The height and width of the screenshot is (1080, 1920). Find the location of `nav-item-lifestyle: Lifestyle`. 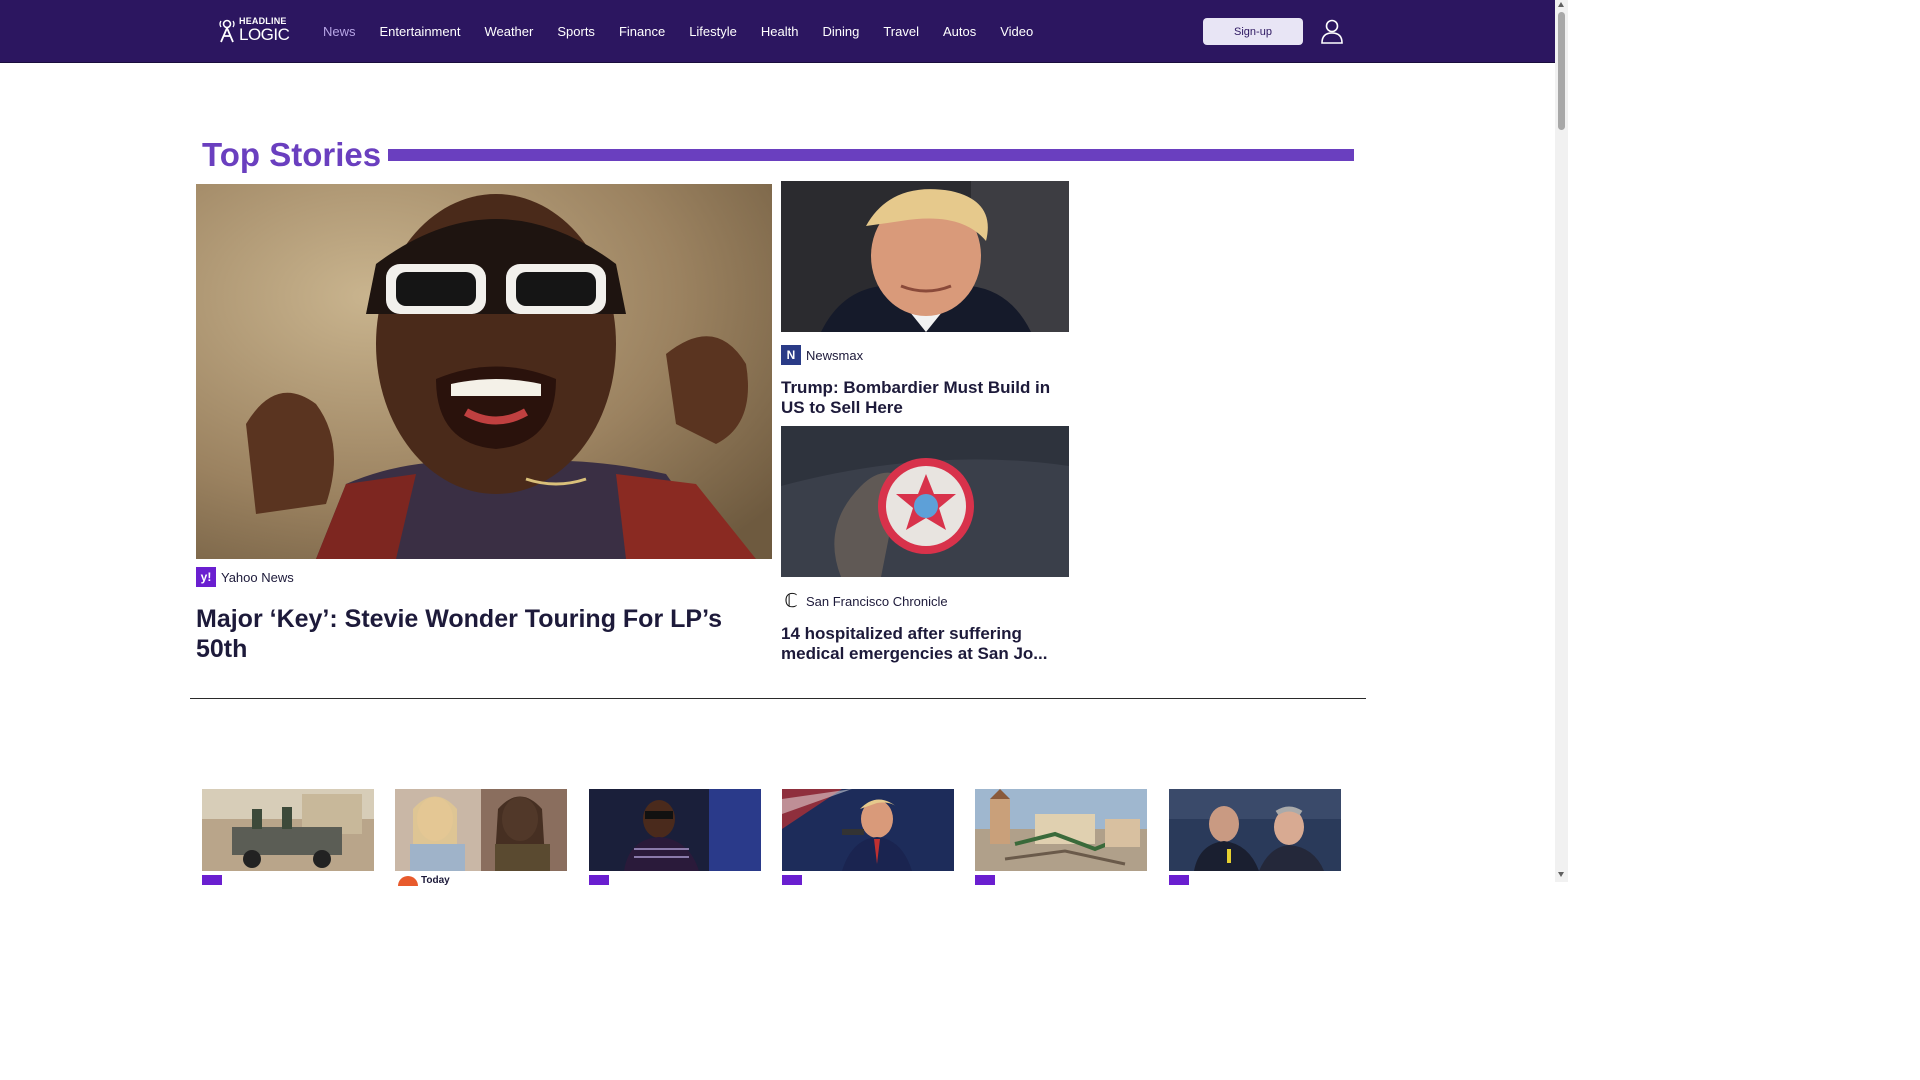

nav-item-lifestyle: Lifestyle is located at coordinates (713, 31).